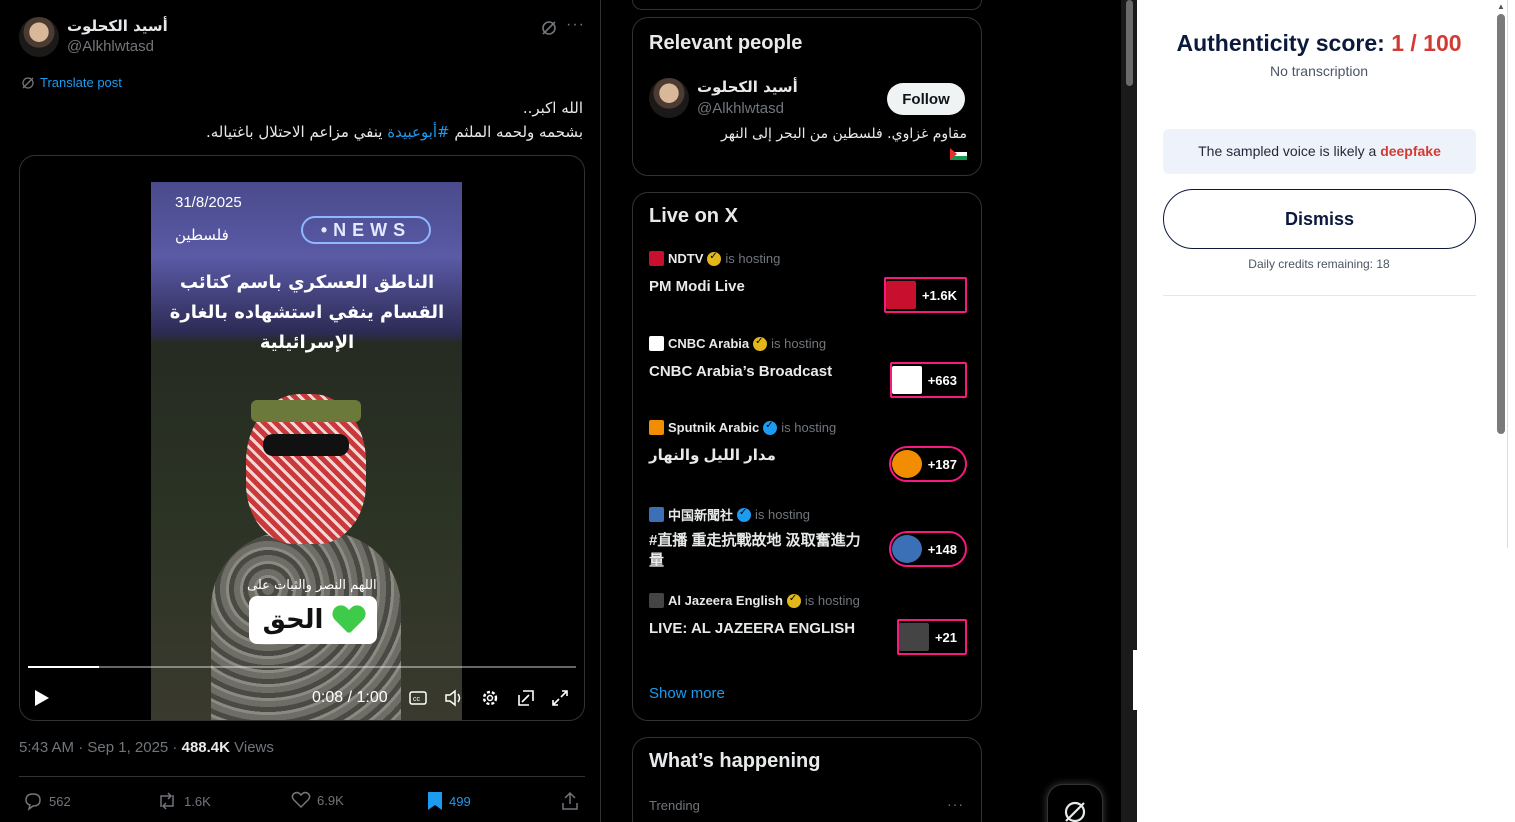  What do you see at coordinates (747, 87) in the screenshot?
I see `relevant-person-name: أسيد الكحلوت` at bounding box center [747, 87].